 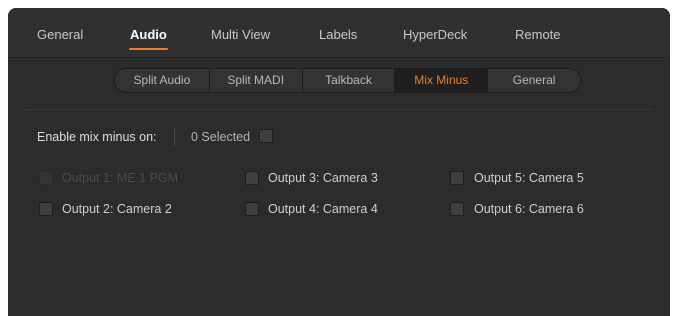 I want to click on tab-labels: Labels, so click(x=338, y=34).